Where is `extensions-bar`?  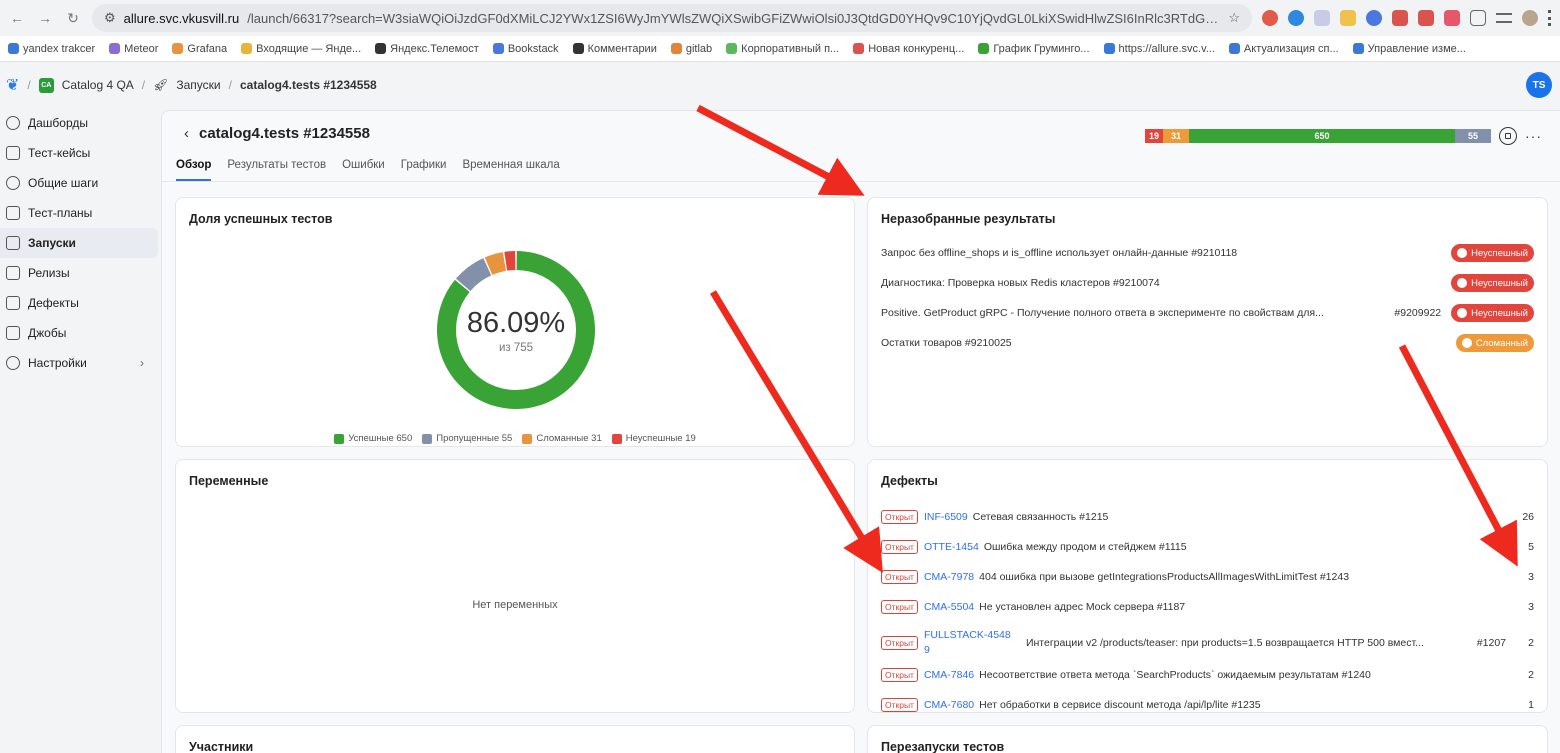 extensions-bar is located at coordinates (1407, 18).